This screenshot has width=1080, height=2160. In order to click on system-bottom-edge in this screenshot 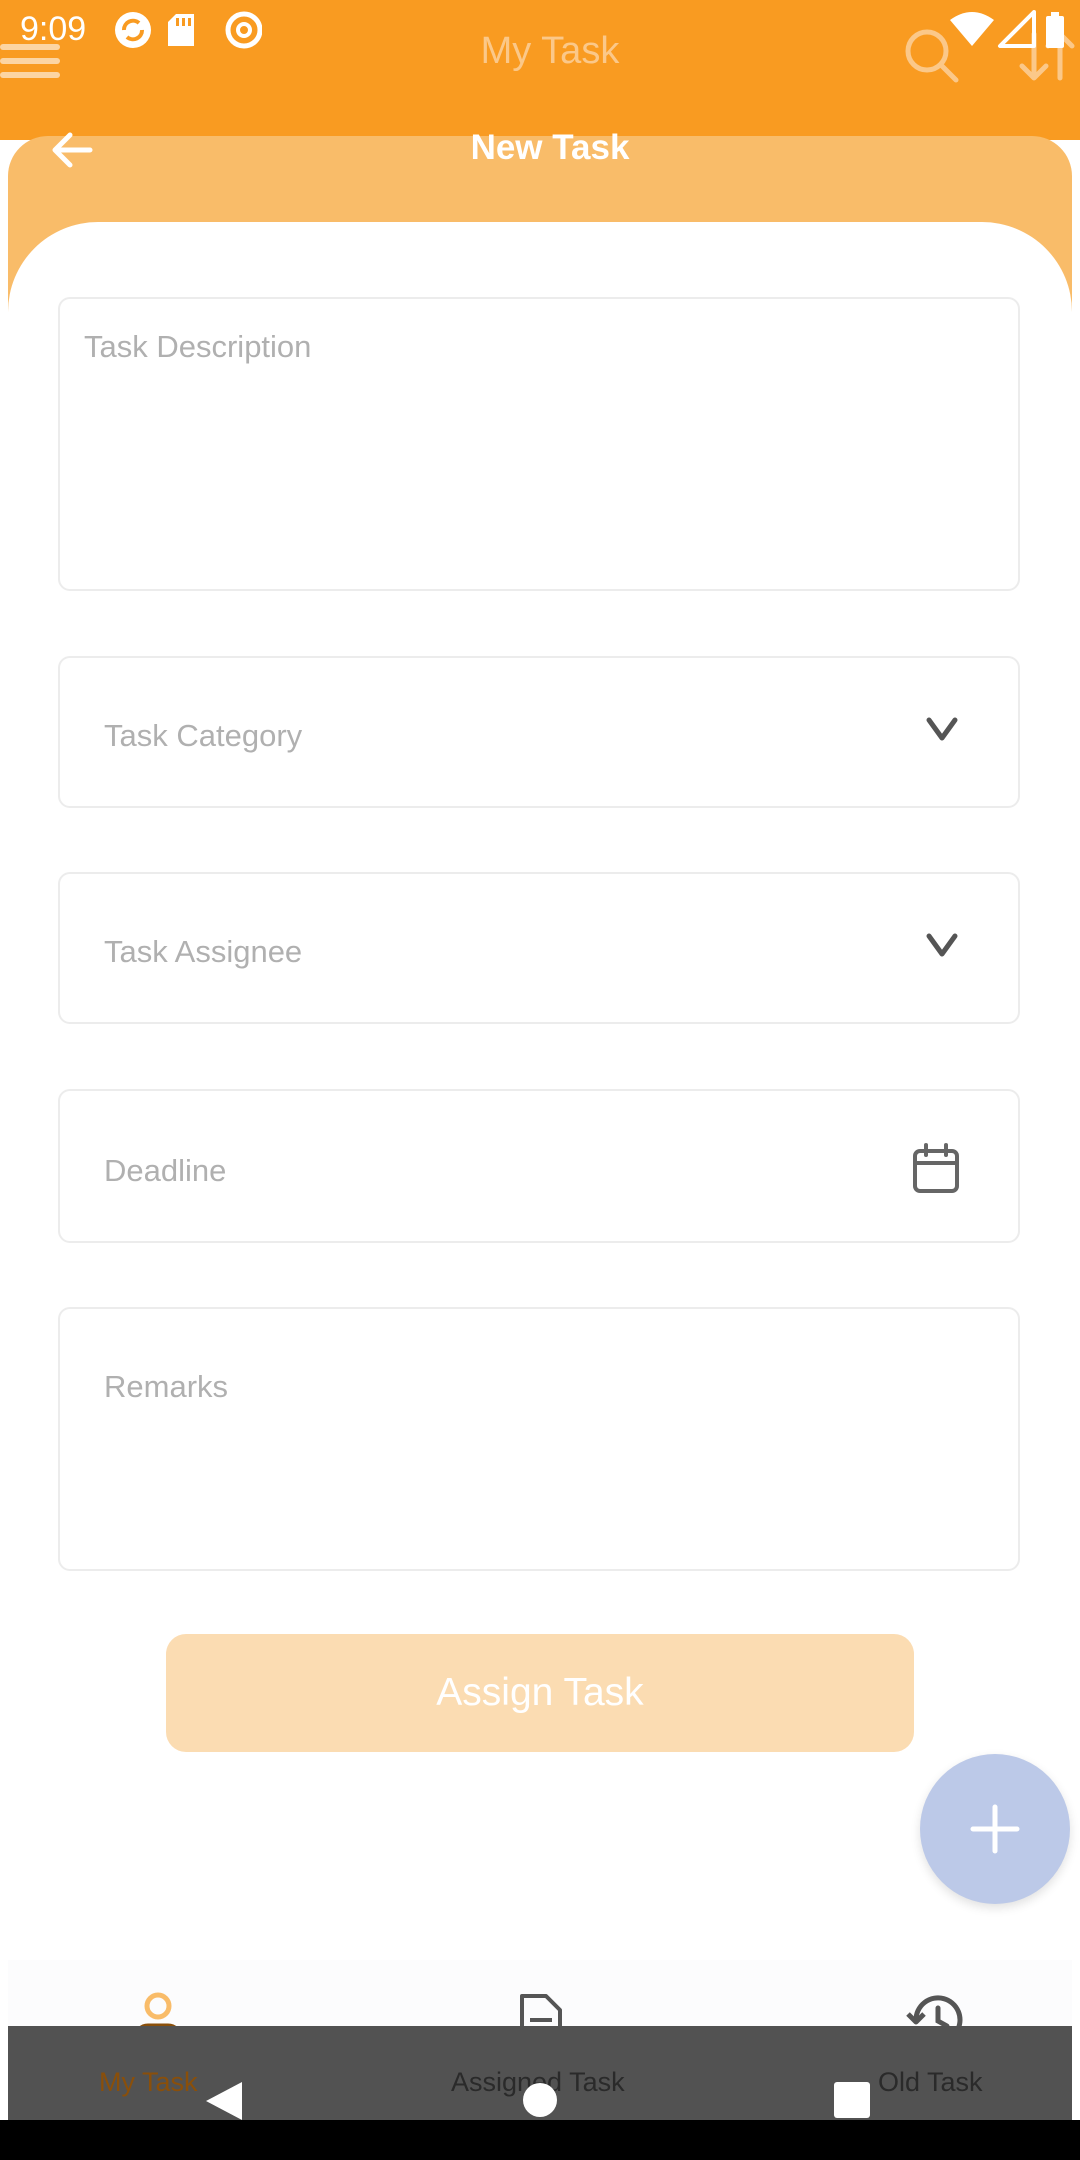, I will do `click(540, 2140)`.